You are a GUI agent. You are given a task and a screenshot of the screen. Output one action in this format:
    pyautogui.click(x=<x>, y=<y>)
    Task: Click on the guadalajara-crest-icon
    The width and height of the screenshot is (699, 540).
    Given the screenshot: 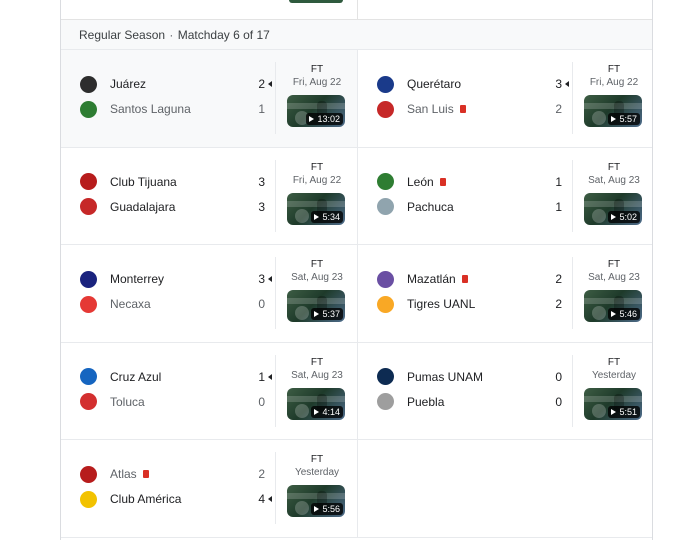 What is the action you would take?
    pyautogui.click(x=88, y=206)
    